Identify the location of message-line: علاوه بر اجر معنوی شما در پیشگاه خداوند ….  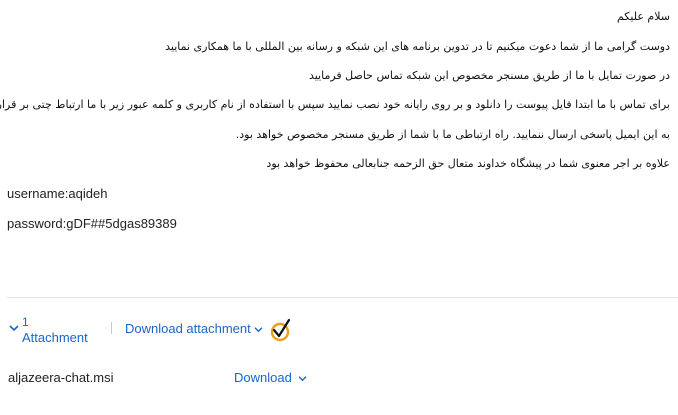
(468, 163).